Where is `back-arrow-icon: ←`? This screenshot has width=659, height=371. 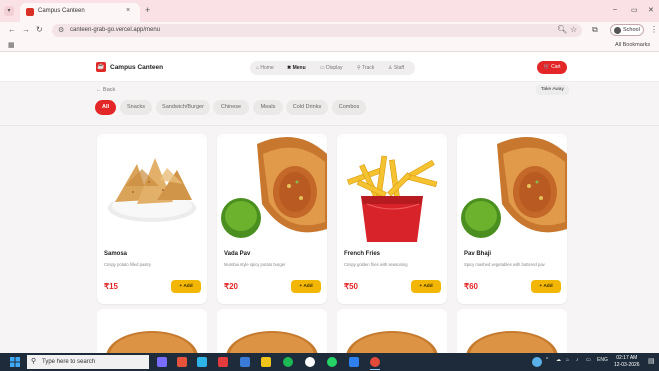
back-arrow-icon: ← is located at coordinates (12, 29).